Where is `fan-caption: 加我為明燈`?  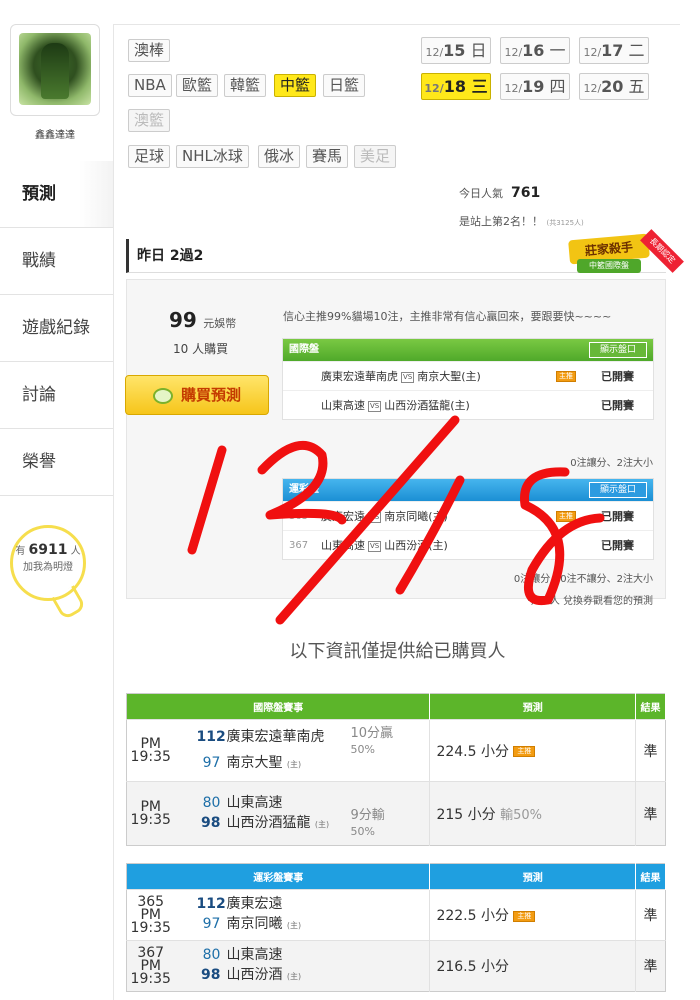 fan-caption: 加我為明燈 is located at coordinates (48, 567).